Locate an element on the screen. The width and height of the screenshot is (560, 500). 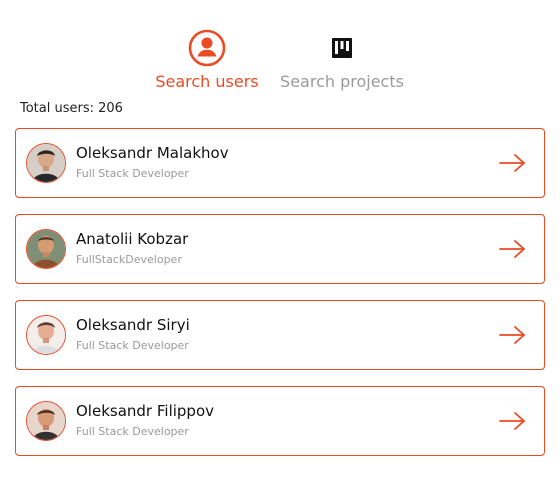
tab-search-users: Search users is located at coordinates (207, 60).